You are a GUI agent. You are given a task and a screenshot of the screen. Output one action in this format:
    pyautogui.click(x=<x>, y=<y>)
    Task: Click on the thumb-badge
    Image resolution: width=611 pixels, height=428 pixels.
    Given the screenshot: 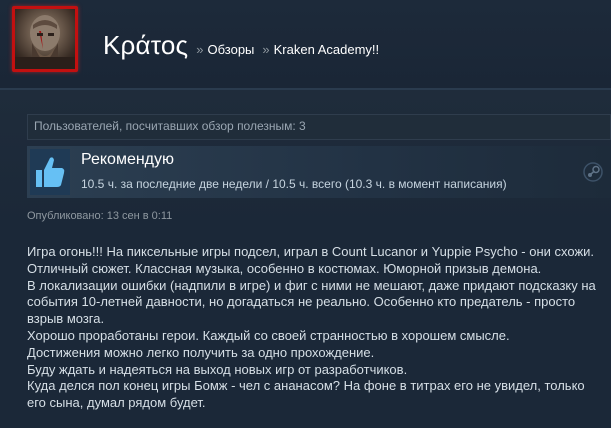 What is the action you would take?
    pyautogui.click(x=50, y=172)
    